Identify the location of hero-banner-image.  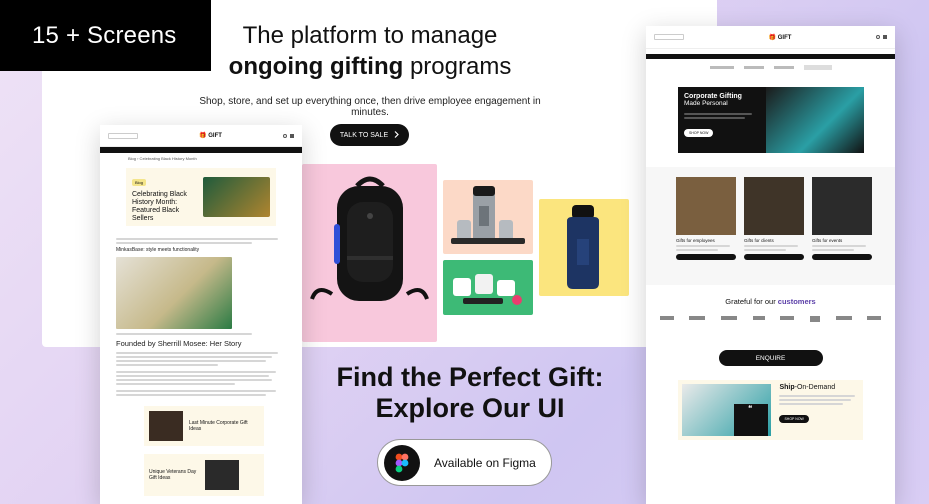
(815, 120).